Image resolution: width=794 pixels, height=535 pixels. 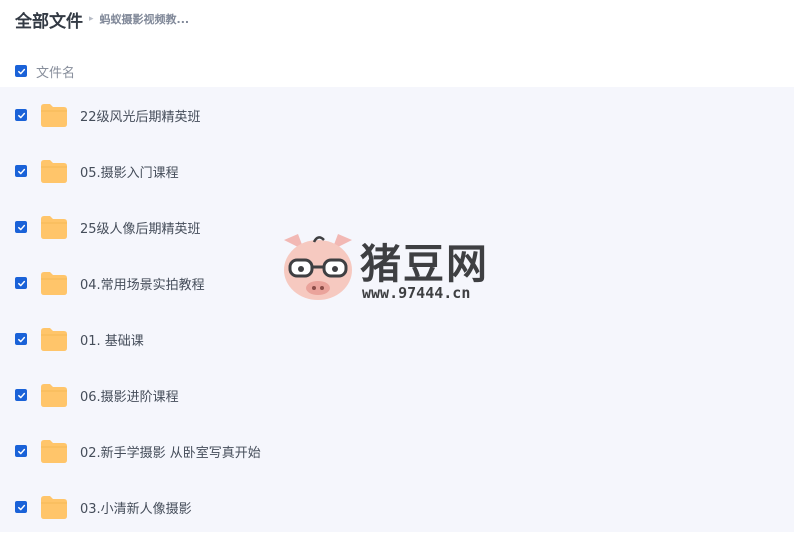 I want to click on select-all-checkbox, so click(x=21, y=71).